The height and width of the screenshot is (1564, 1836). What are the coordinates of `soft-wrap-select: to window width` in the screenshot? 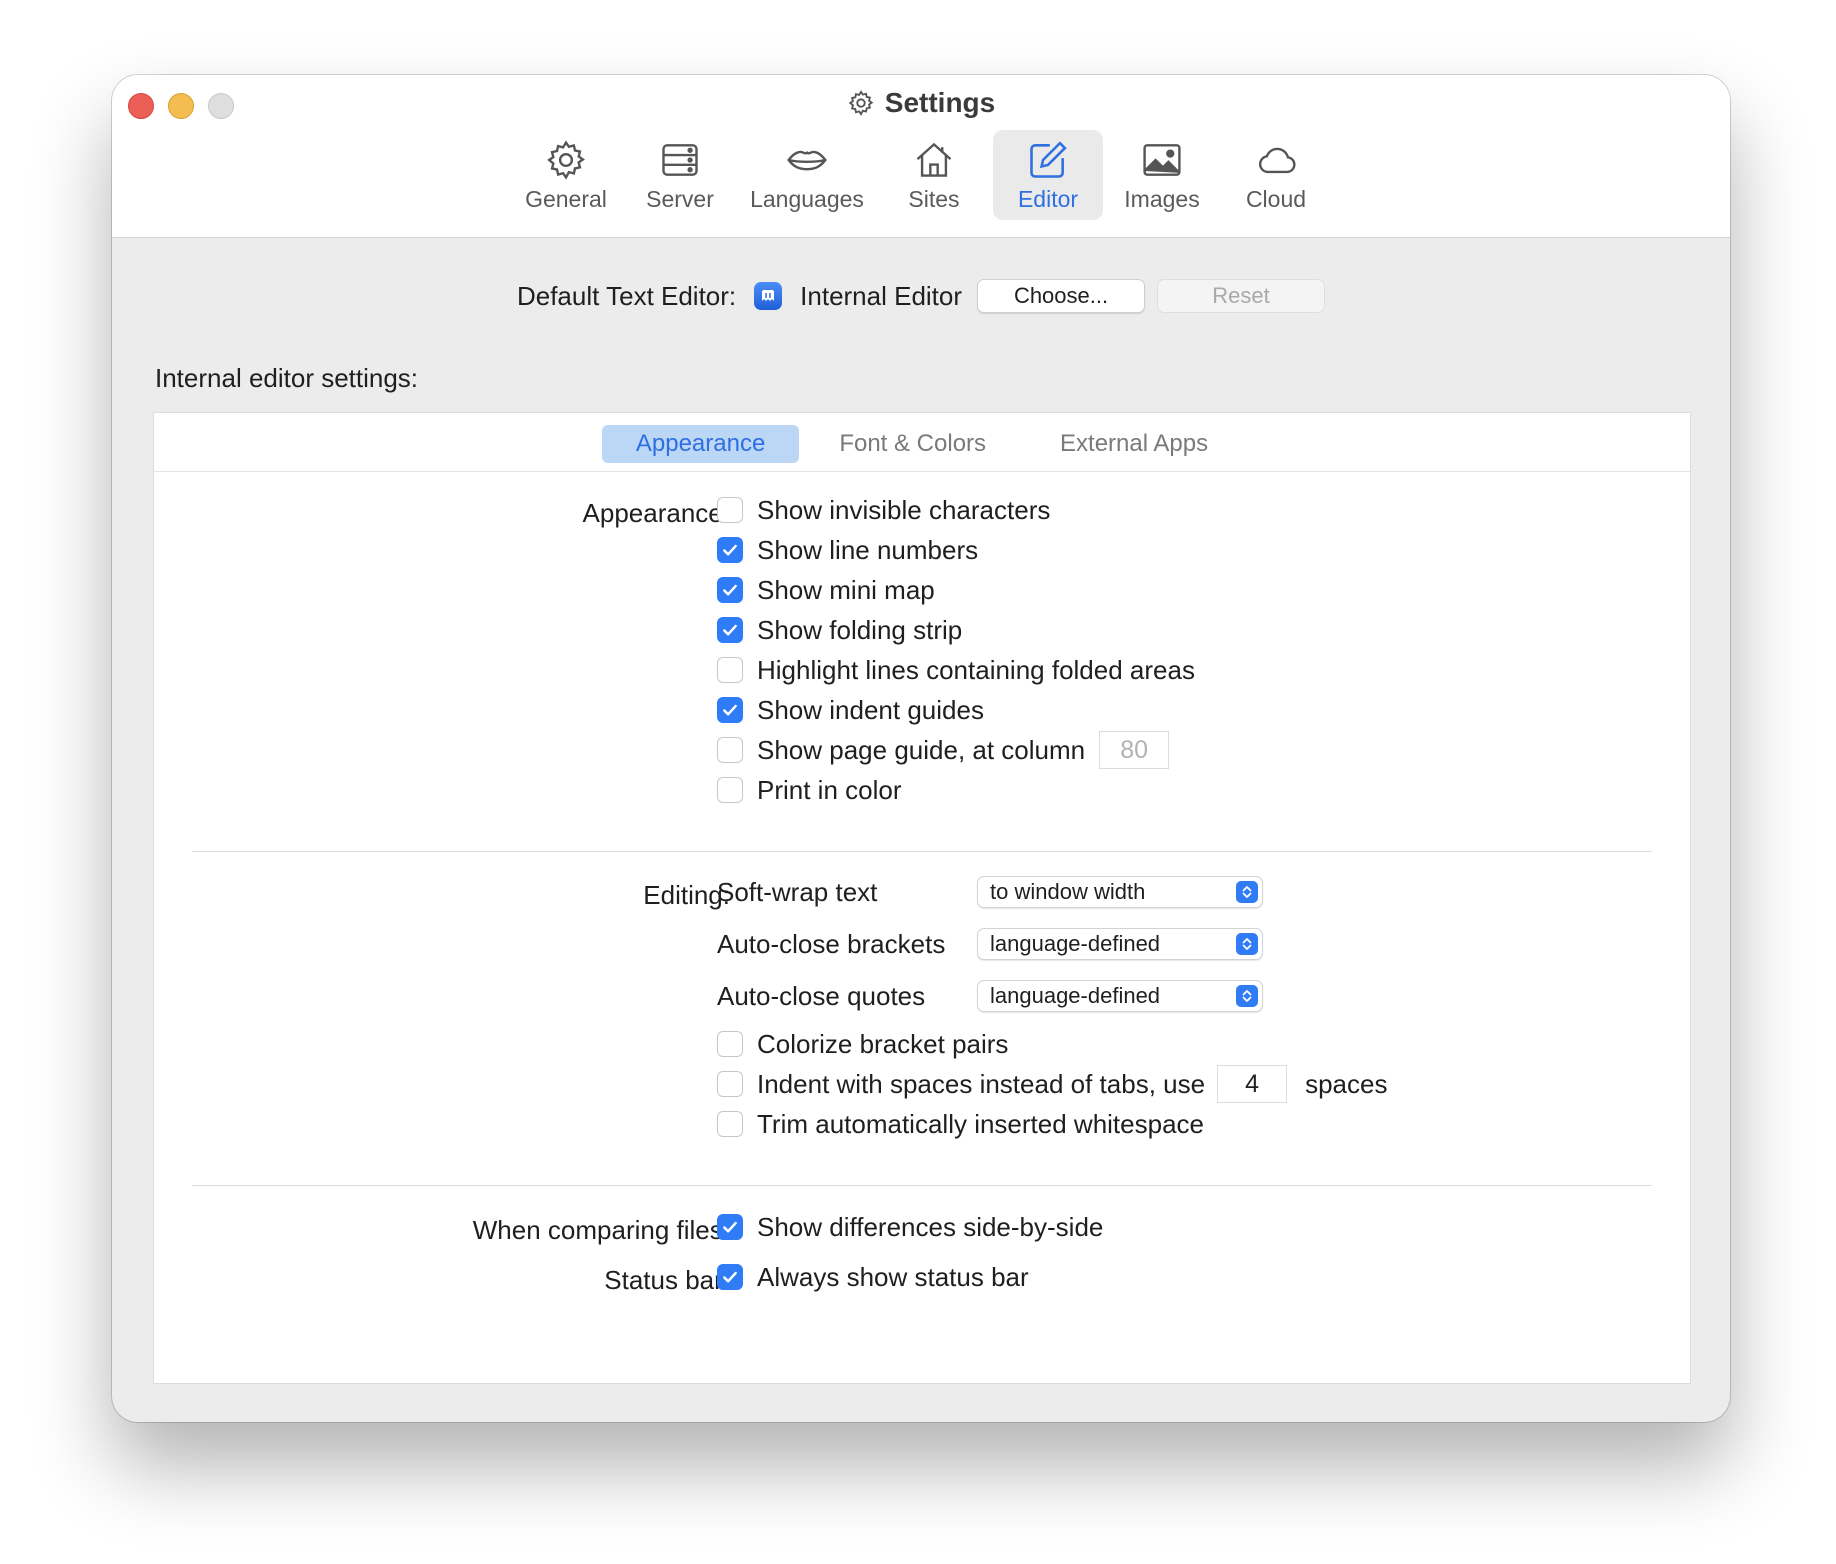 It's located at (1120, 892).